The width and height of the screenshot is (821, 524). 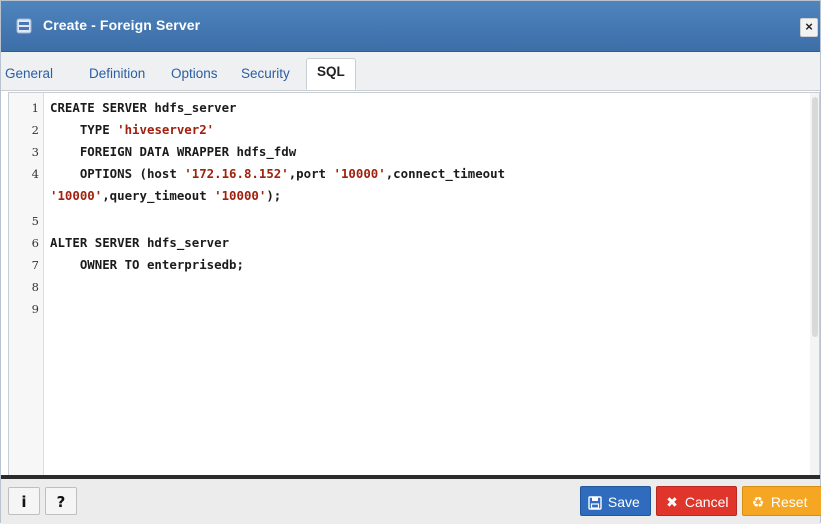 I want to click on line-number: 5, so click(x=35, y=221).